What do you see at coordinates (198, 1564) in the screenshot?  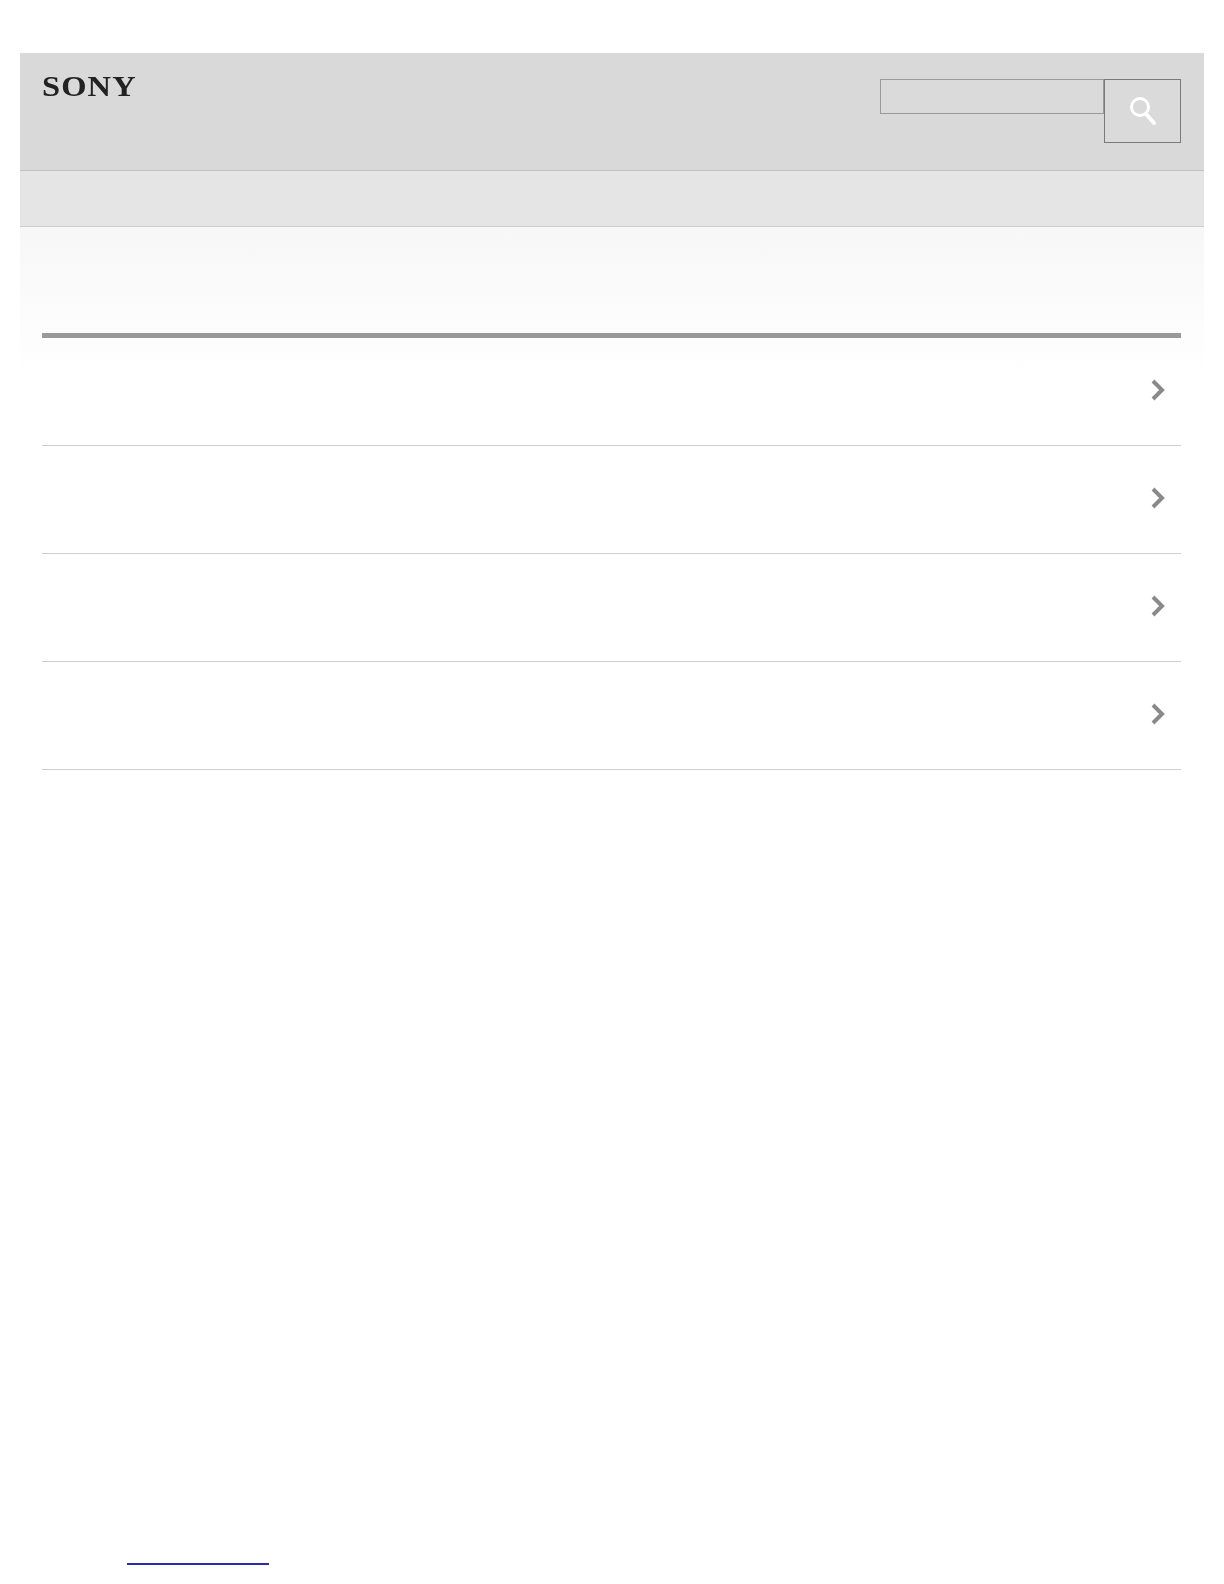 I see `link-underline` at bounding box center [198, 1564].